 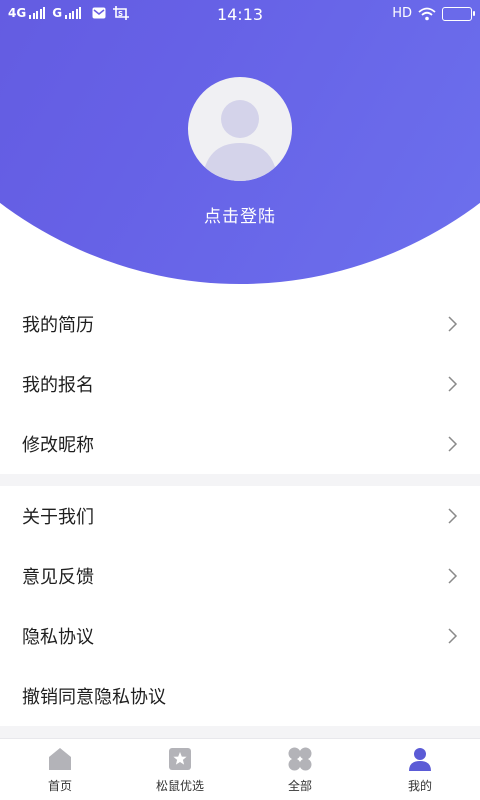 I want to click on menu-item-applications: 我的报名, so click(x=240, y=384).